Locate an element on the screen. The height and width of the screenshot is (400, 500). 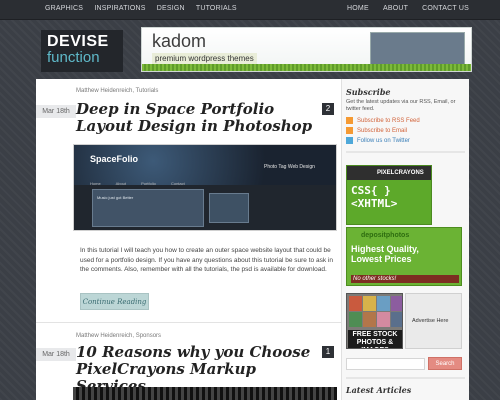
logo-line-1: DEVISE is located at coordinates (78, 41).